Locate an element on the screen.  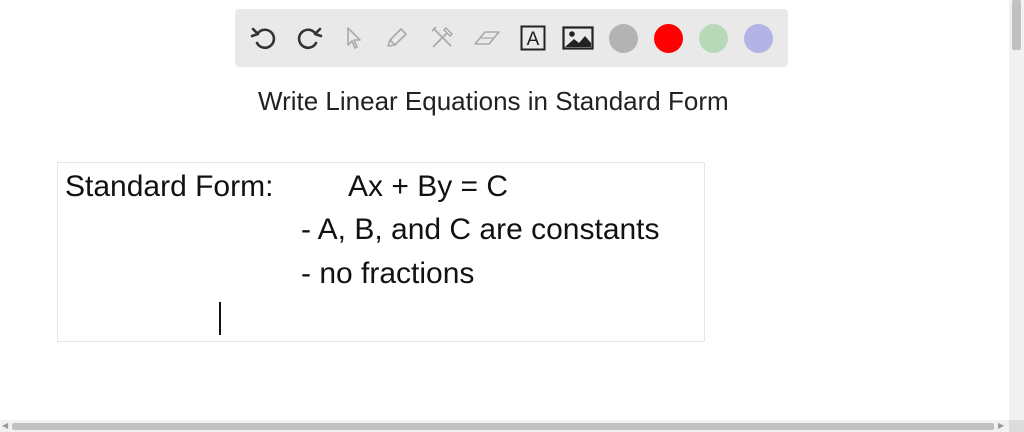
text-box-glyph: A is located at coordinates (533, 39).